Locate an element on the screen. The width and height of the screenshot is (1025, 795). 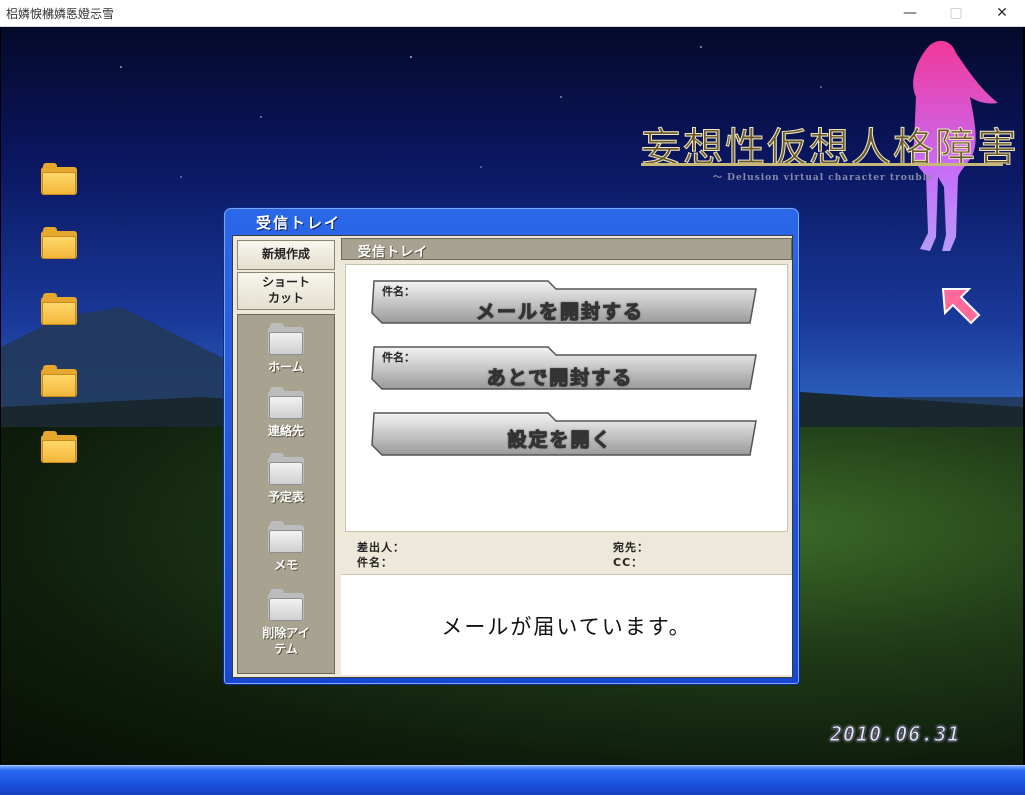
mailer-title: 受信トレイ is located at coordinates (299, 223).